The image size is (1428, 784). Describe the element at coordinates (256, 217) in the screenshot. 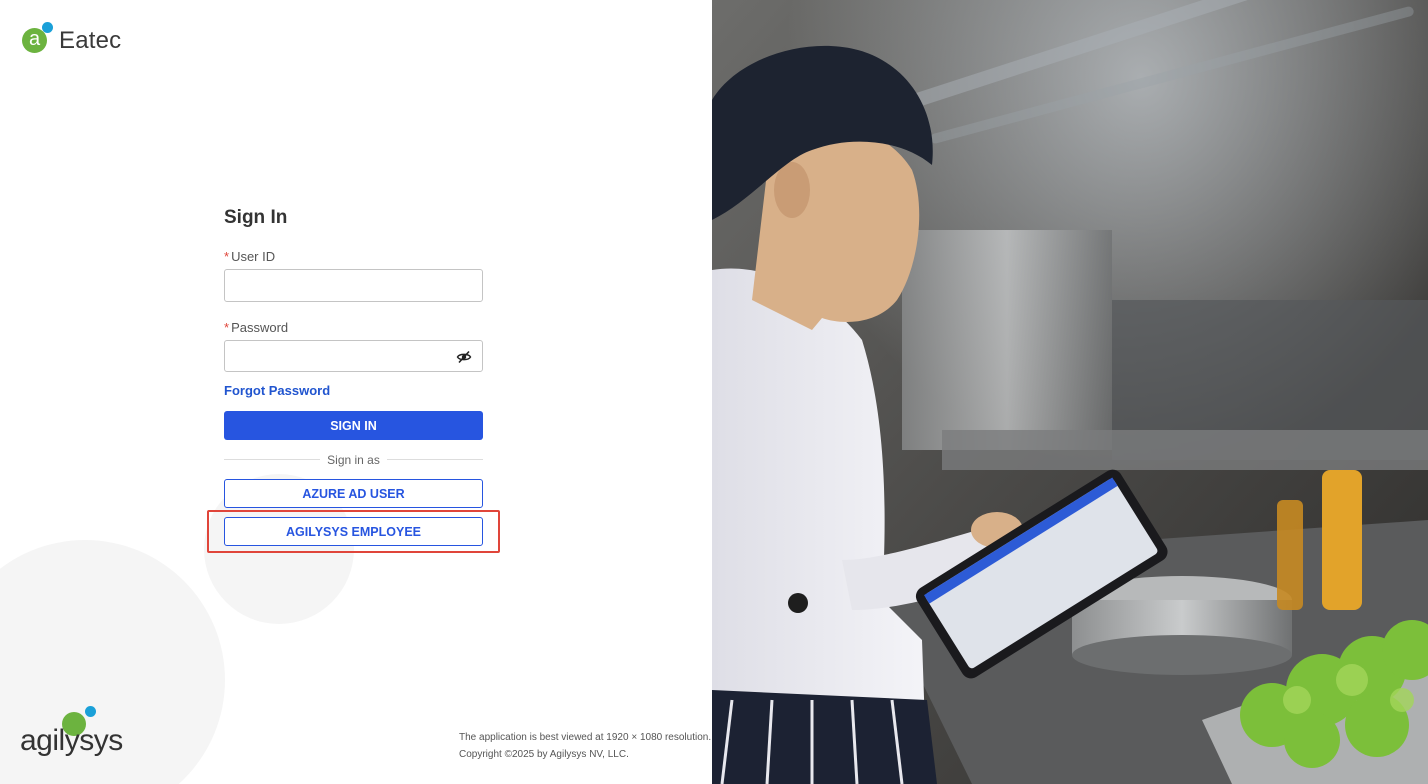

I see `page-title: Sign In` at that location.